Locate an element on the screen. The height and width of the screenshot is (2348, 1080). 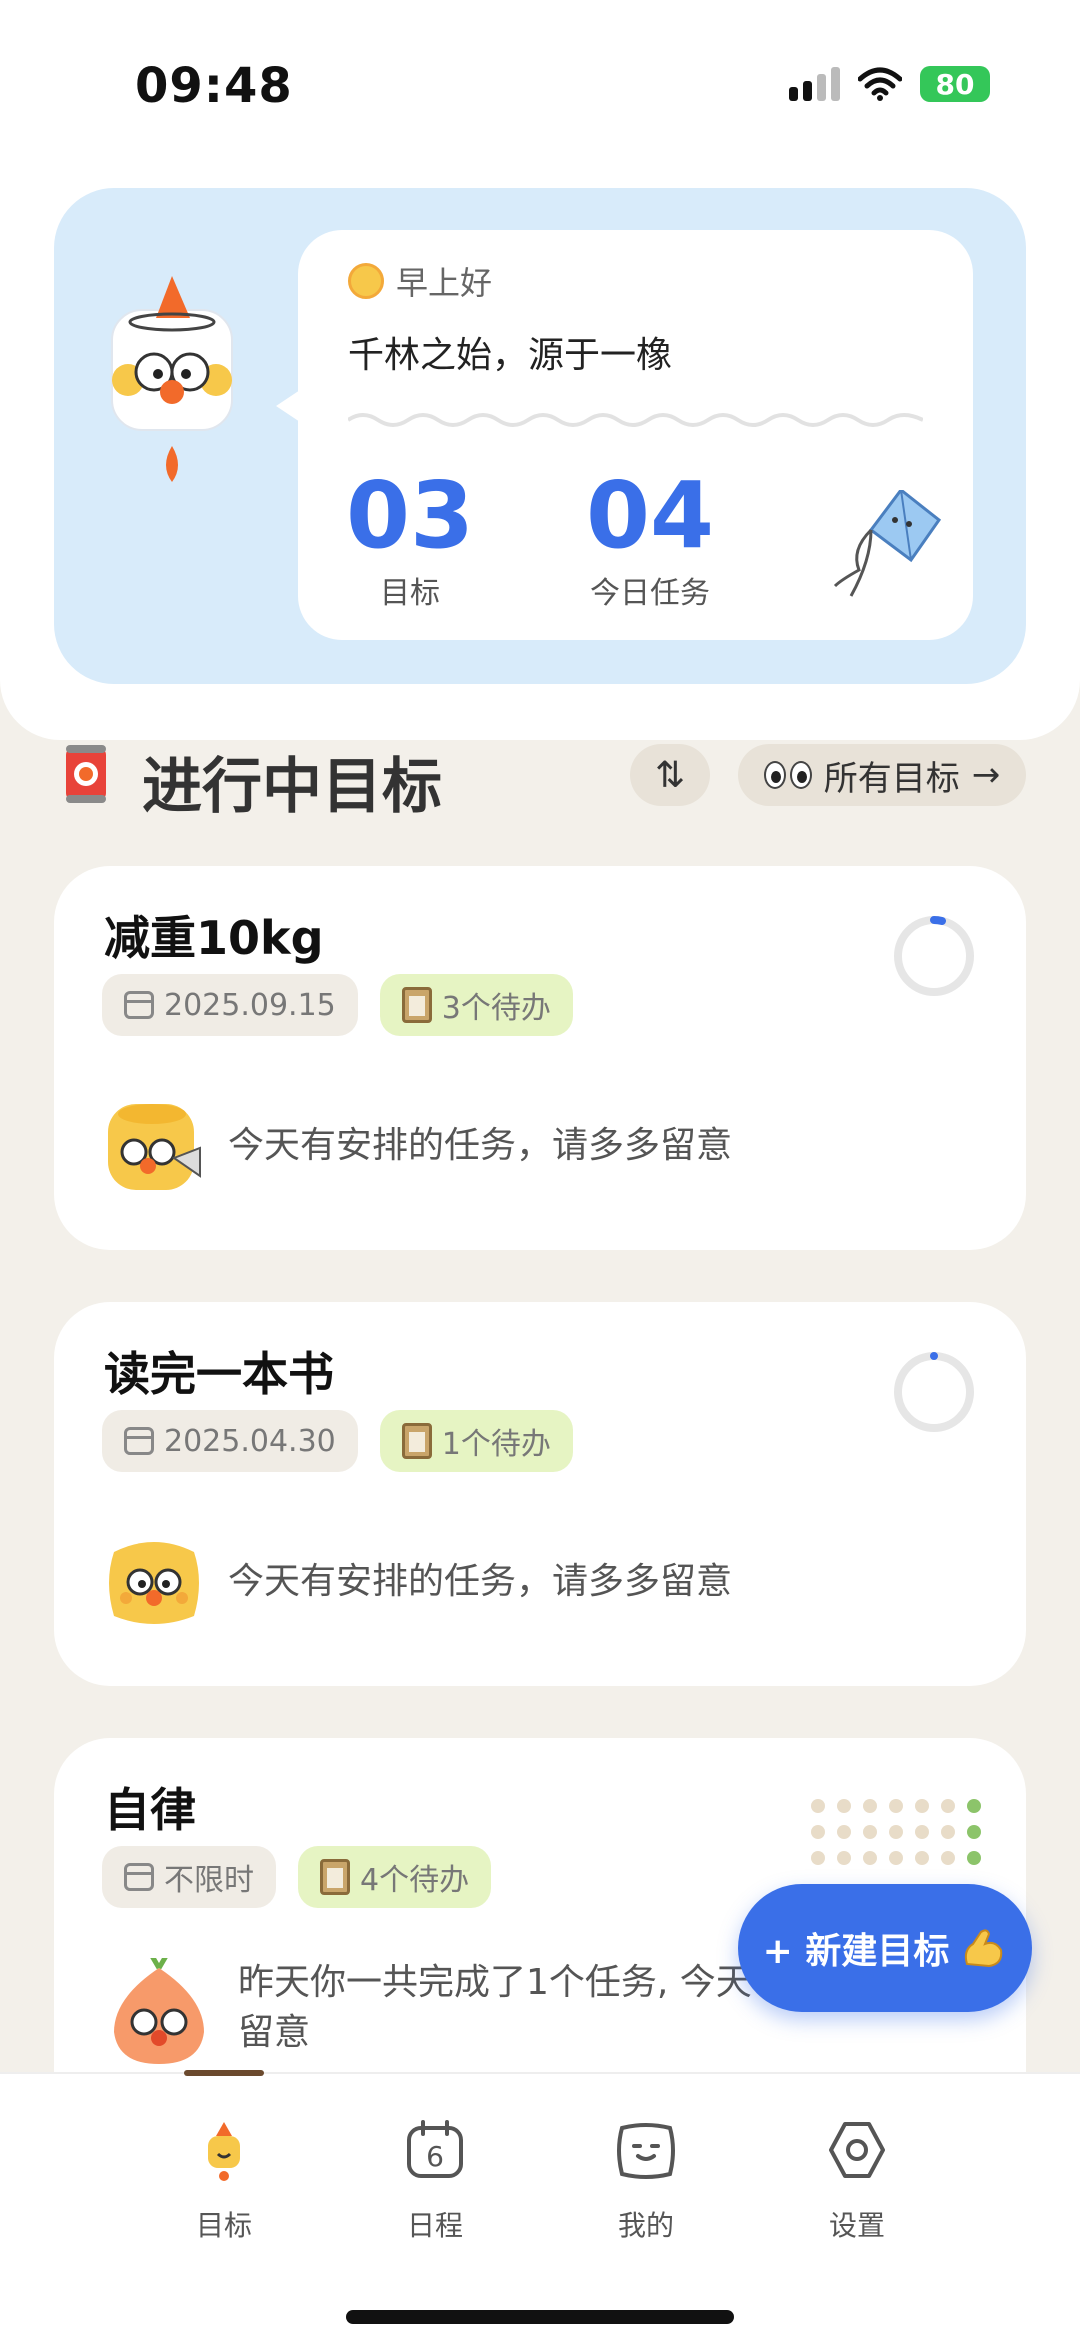
sort-icon: ⇅ is located at coordinates (670, 775).